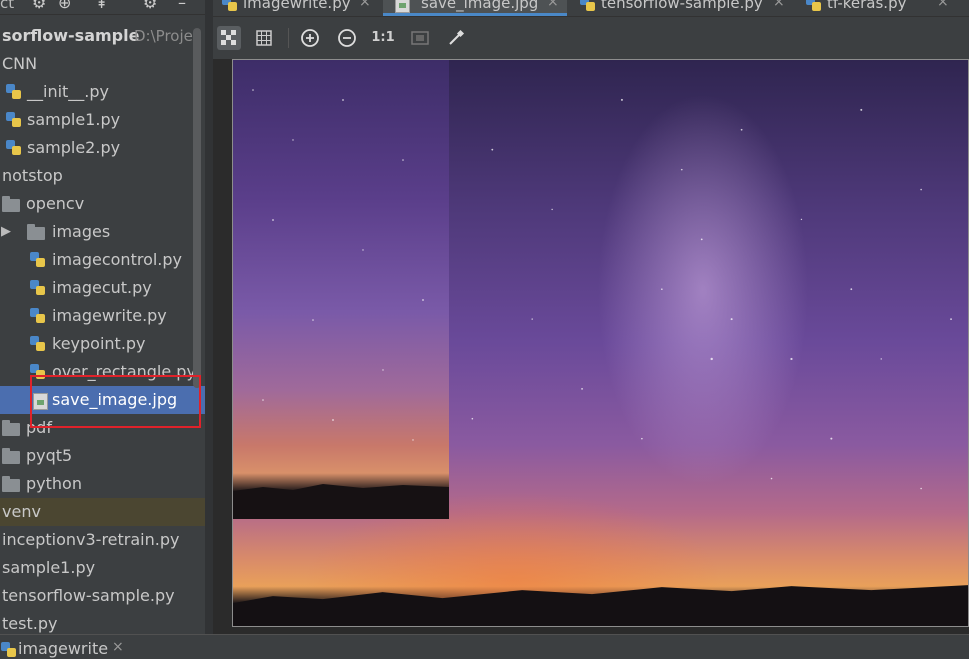 The image size is (969, 659). I want to click on tree-item-imagecontrol-py: imagecontrol.py, so click(102, 260).